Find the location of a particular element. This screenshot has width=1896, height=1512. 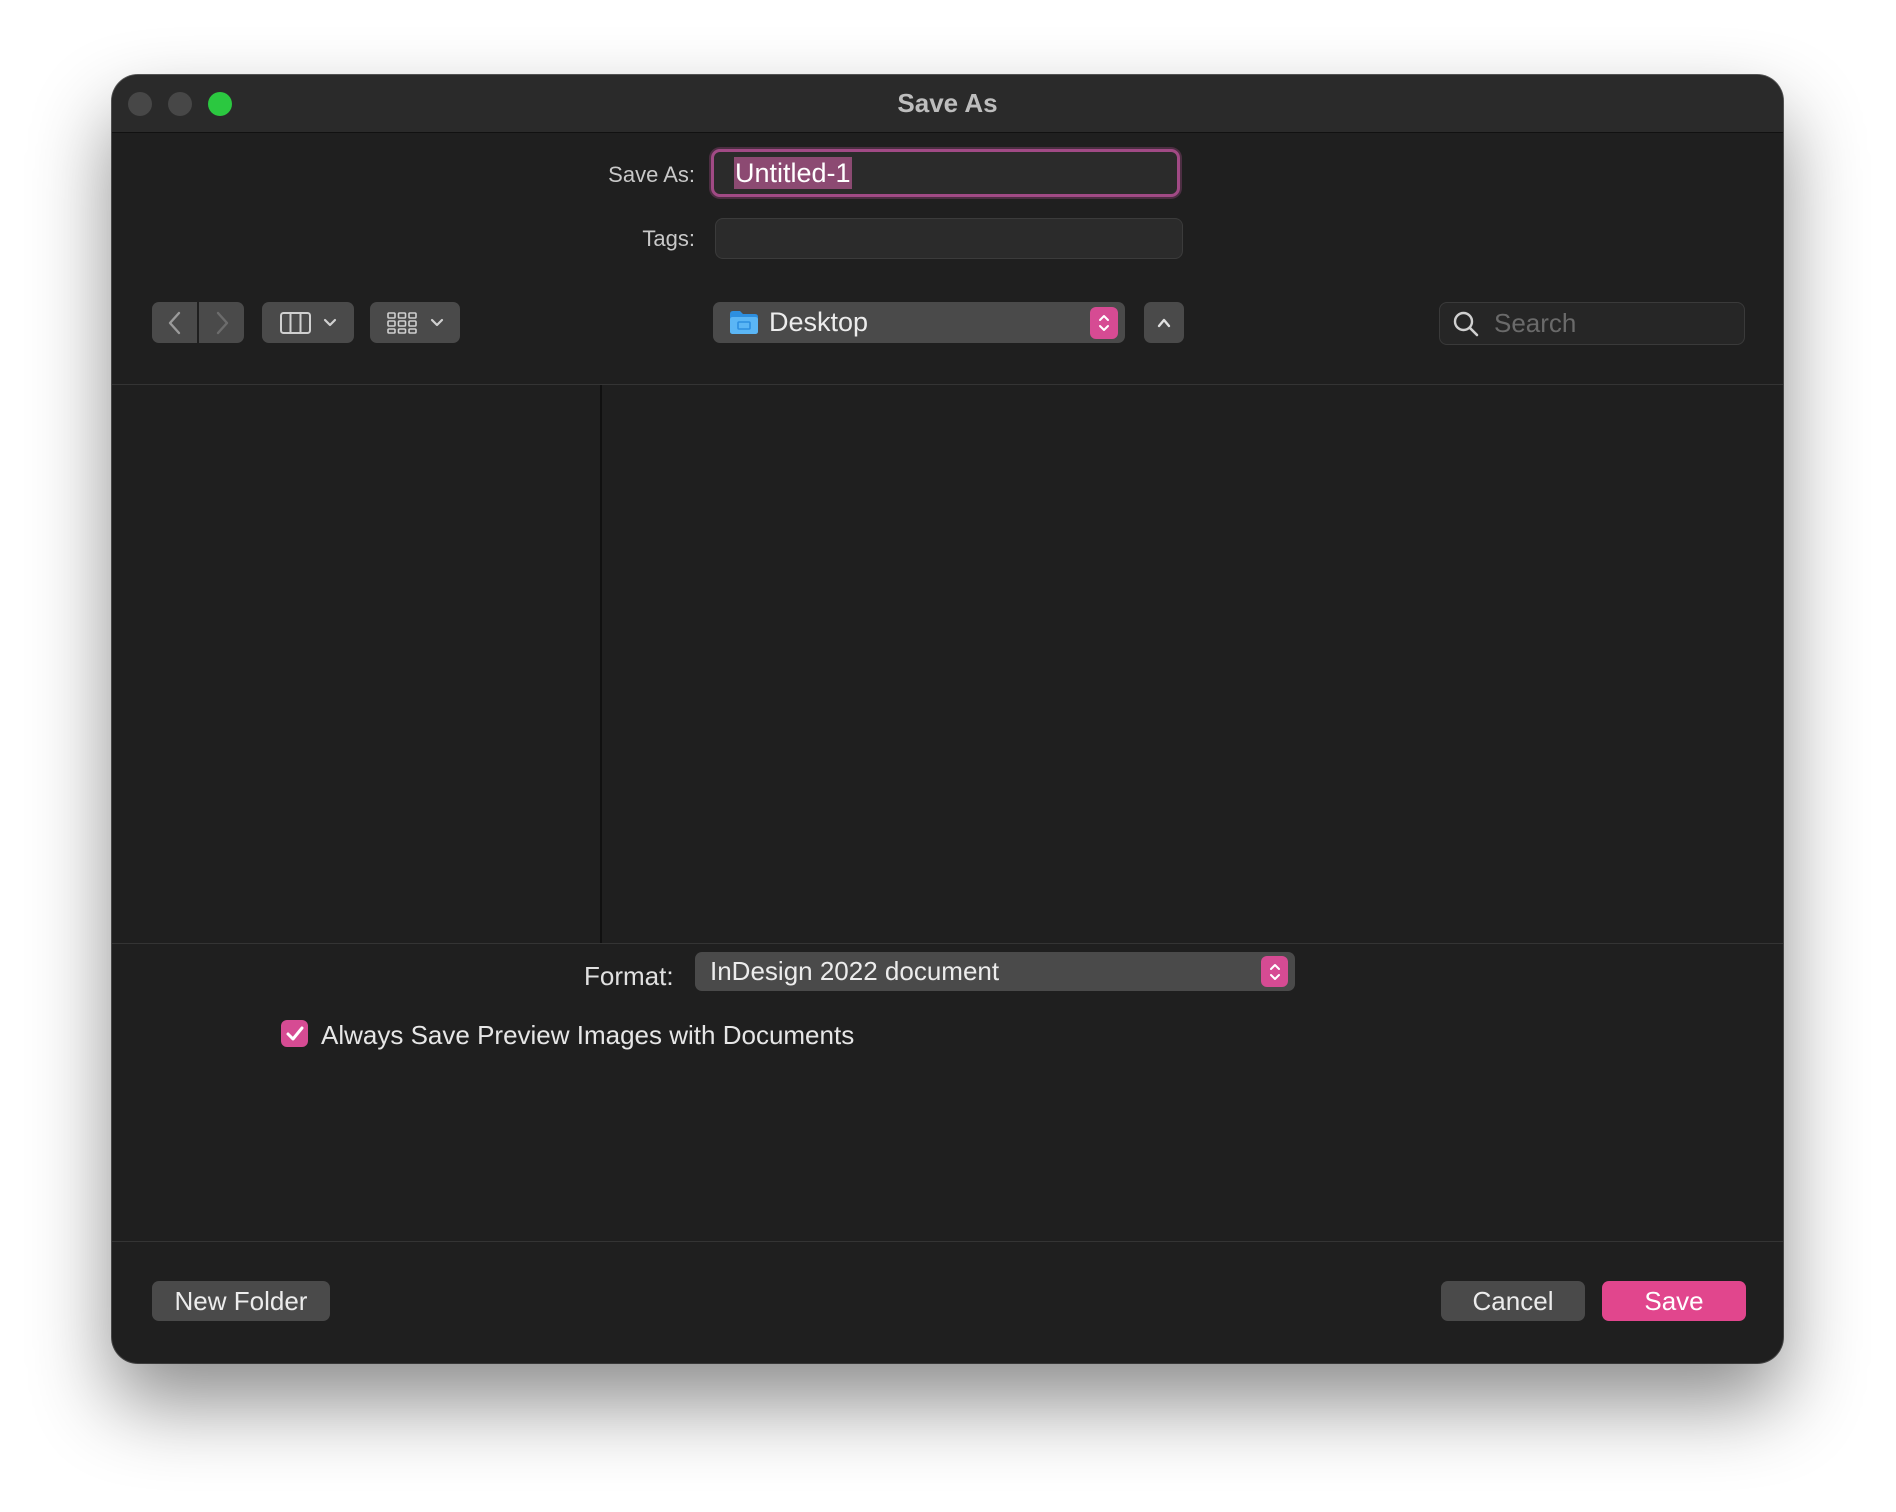

view-mode-button is located at coordinates (308, 322).